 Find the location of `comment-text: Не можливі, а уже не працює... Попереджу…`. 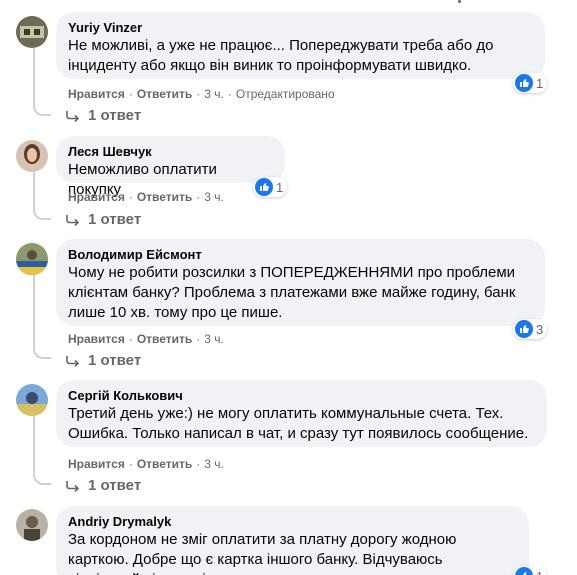

comment-text: Не можливі, а уже не працює... Попереджу… is located at coordinates (281, 55).